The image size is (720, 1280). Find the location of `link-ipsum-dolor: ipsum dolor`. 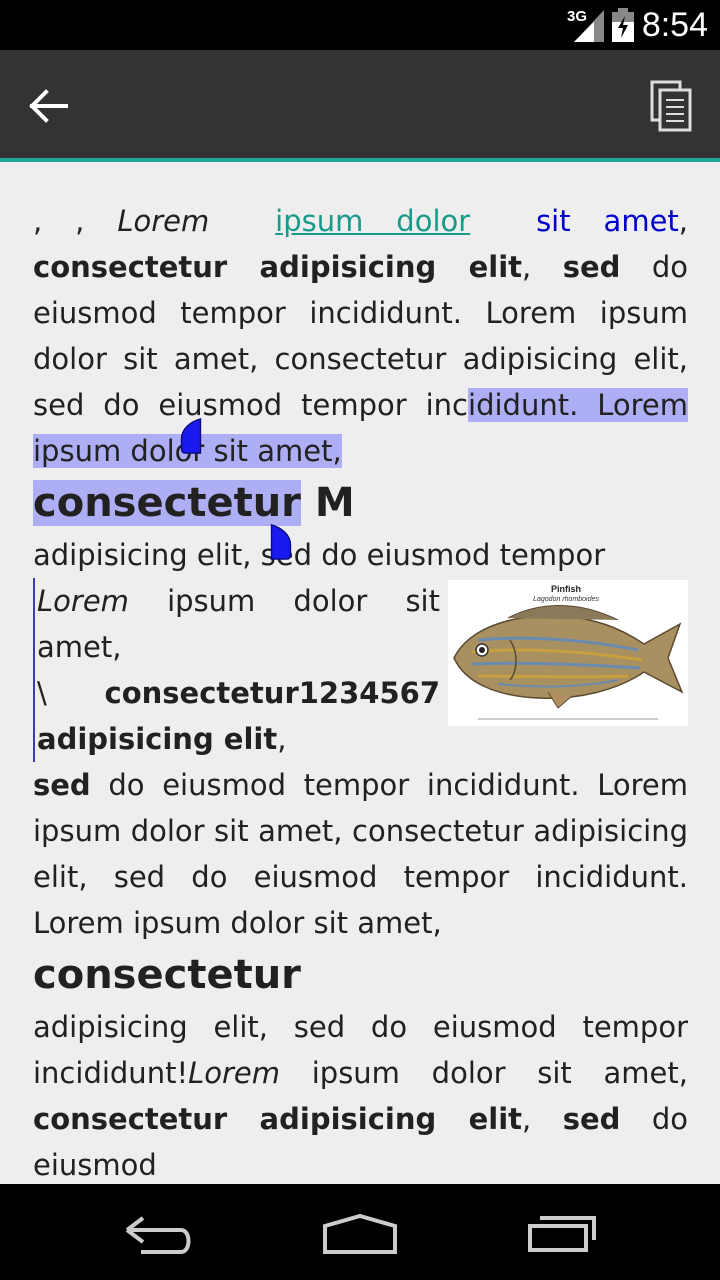

link-ipsum-dolor: ipsum dolor is located at coordinates (372, 221).